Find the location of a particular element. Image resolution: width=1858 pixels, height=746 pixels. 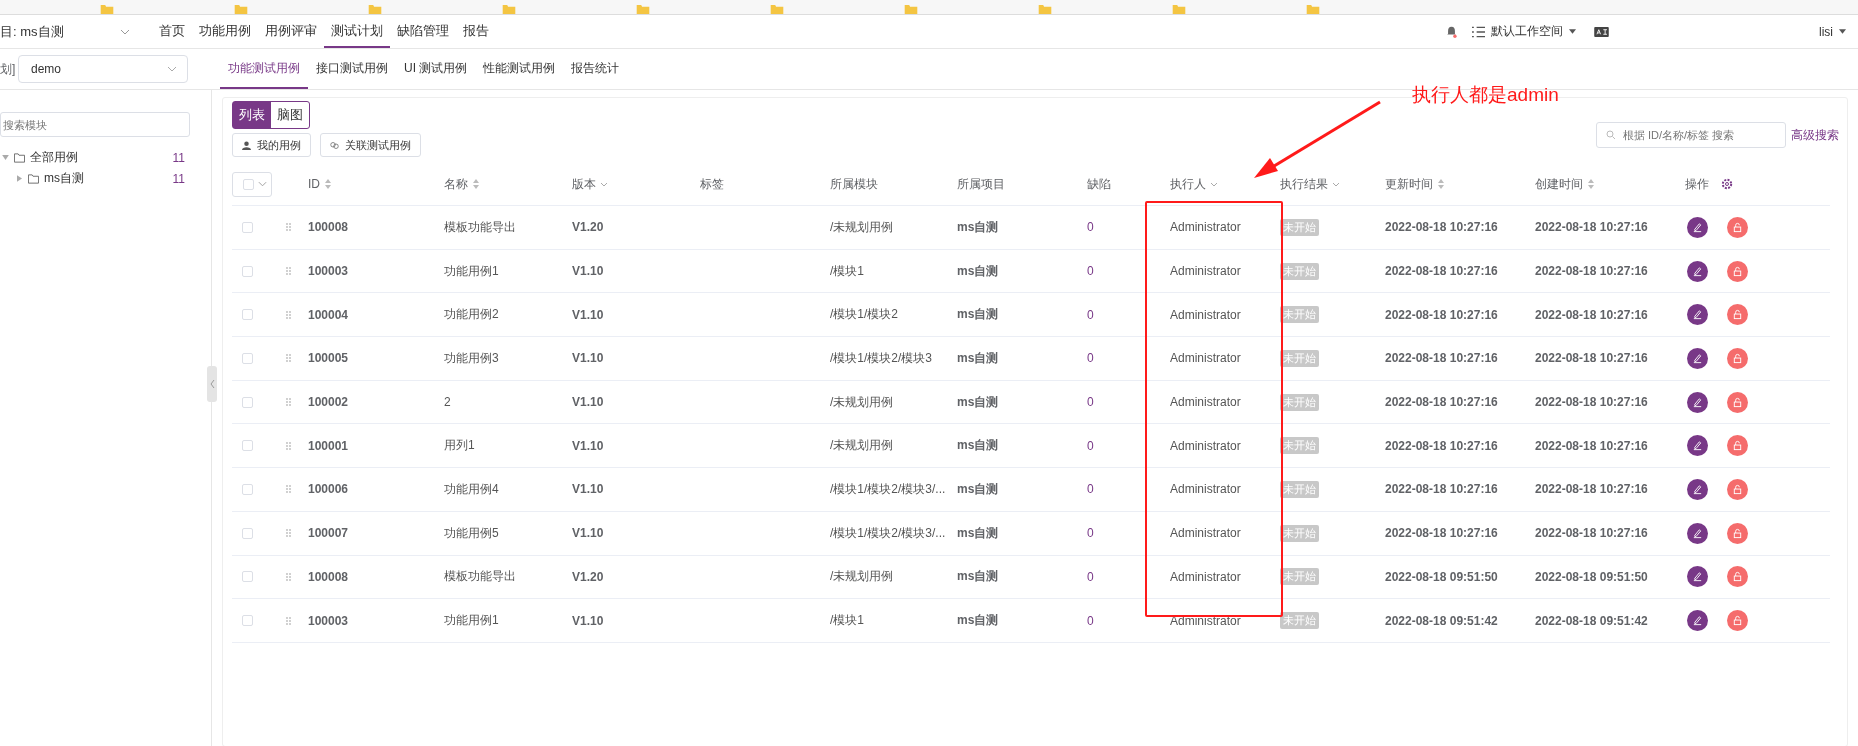

view-toggle: 脑图 is located at coordinates (290, 115).